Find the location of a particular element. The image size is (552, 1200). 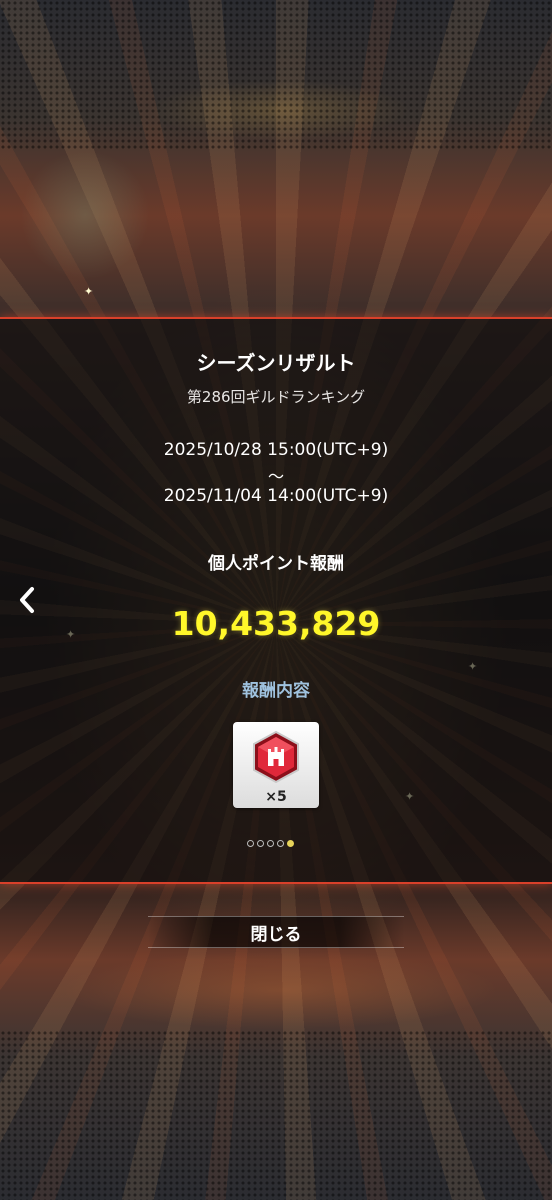

page-indicator is located at coordinates (270, 843).